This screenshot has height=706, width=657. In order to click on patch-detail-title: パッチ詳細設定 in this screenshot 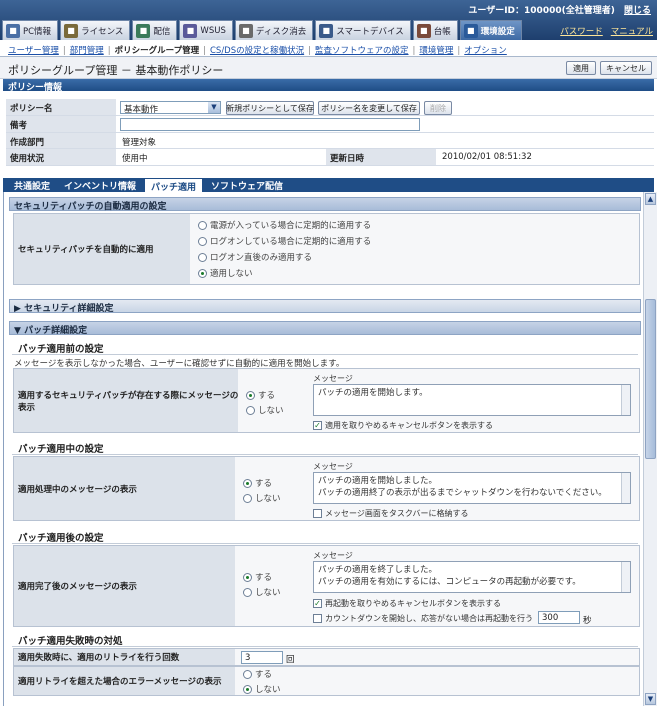, I will do `click(56, 331)`.